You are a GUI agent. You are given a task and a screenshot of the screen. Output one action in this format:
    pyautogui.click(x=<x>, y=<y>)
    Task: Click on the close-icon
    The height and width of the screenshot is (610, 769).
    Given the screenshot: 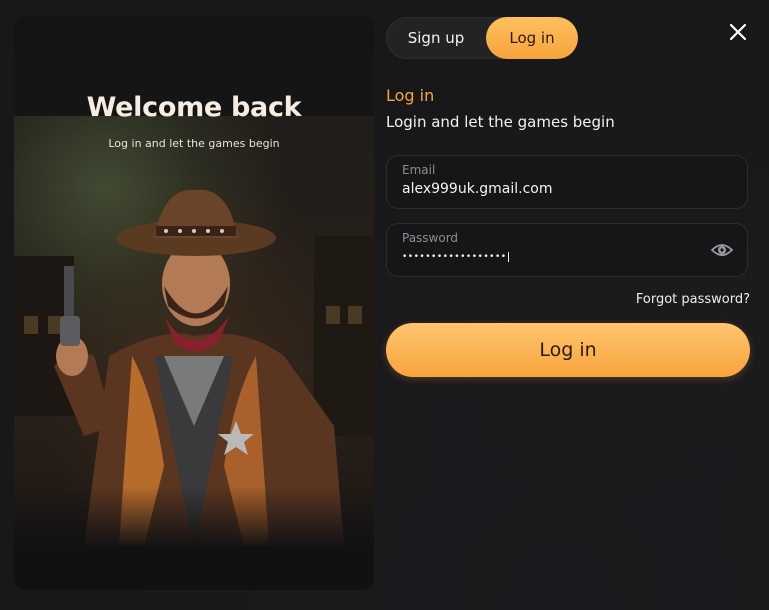 What is the action you would take?
    pyautogui.click(x=738, y=32)
    